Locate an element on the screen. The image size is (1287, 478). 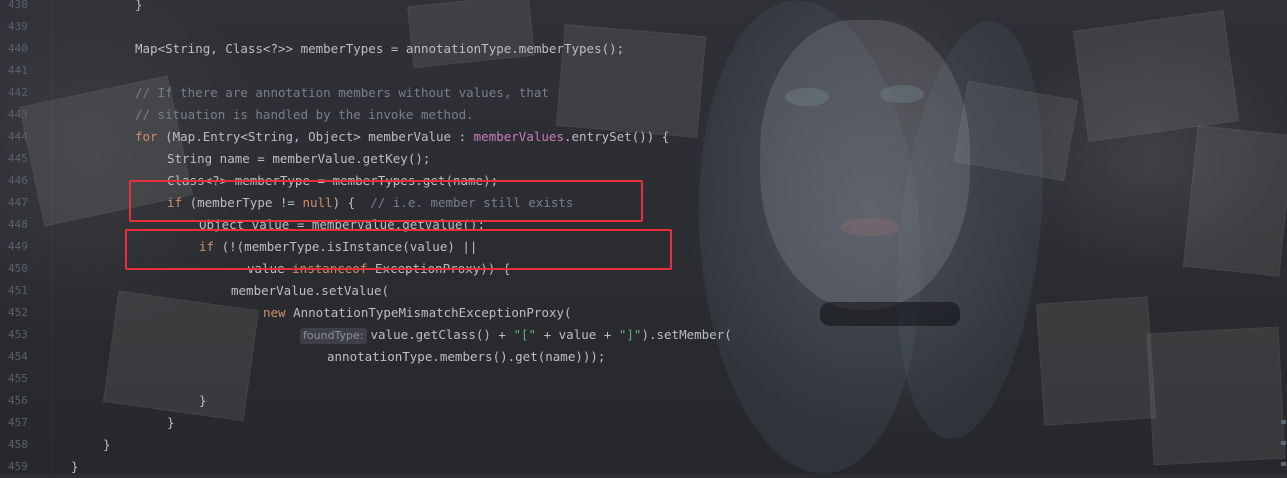
line-number: 456 is located at coordinates (18, 400).